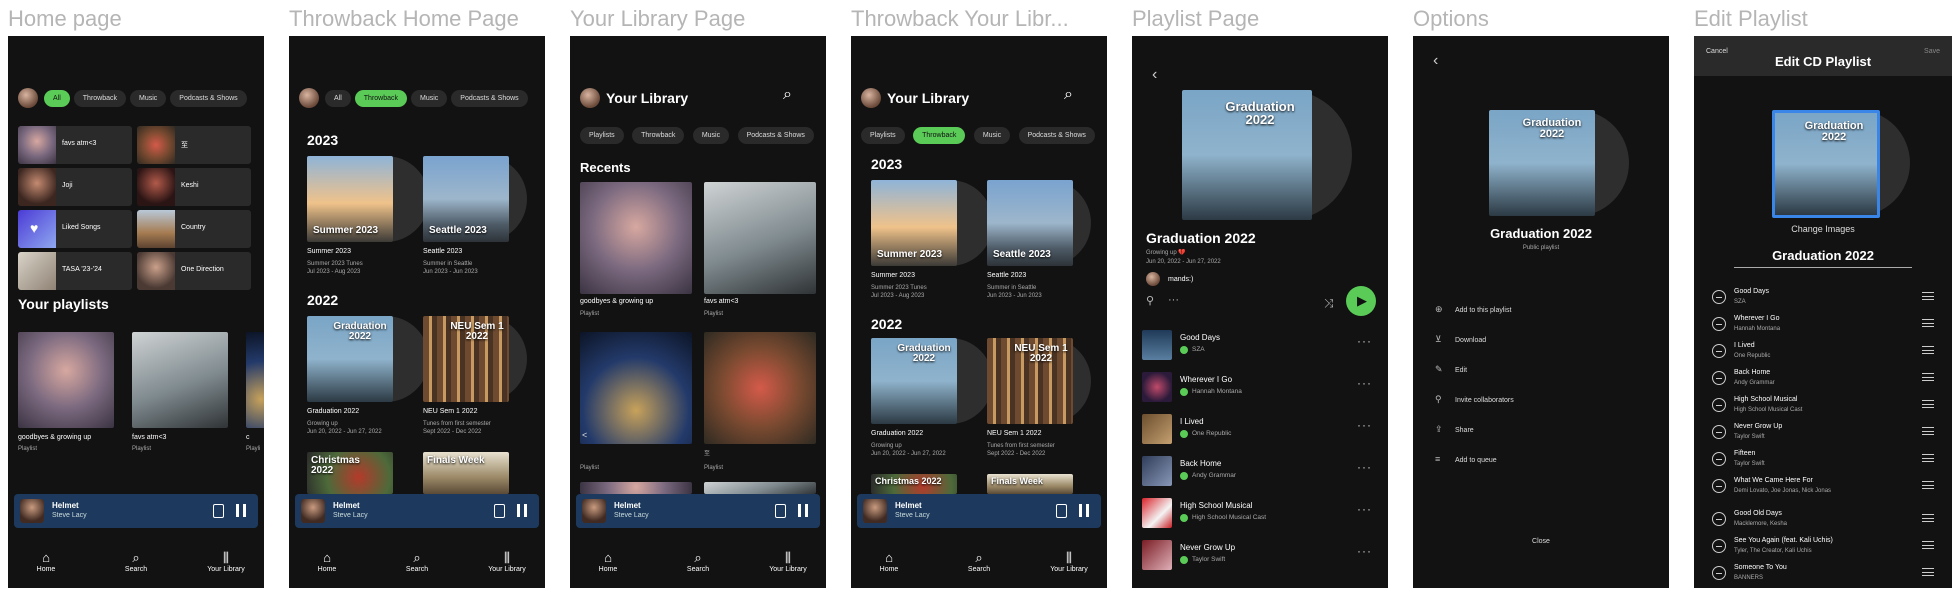 This screenshot has width=1960, height=606. I want to click on track-row: Good Days SZA ···, so click(1260, 346).